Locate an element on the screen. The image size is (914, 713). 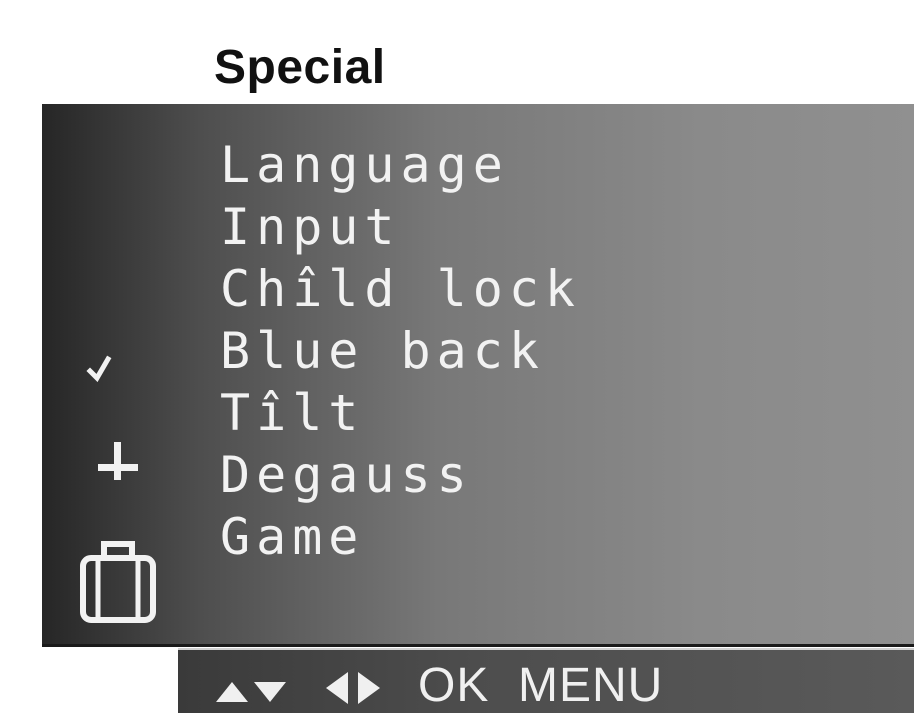
menu-item-tilt: Tîlt is located at coordinates (400, 413).